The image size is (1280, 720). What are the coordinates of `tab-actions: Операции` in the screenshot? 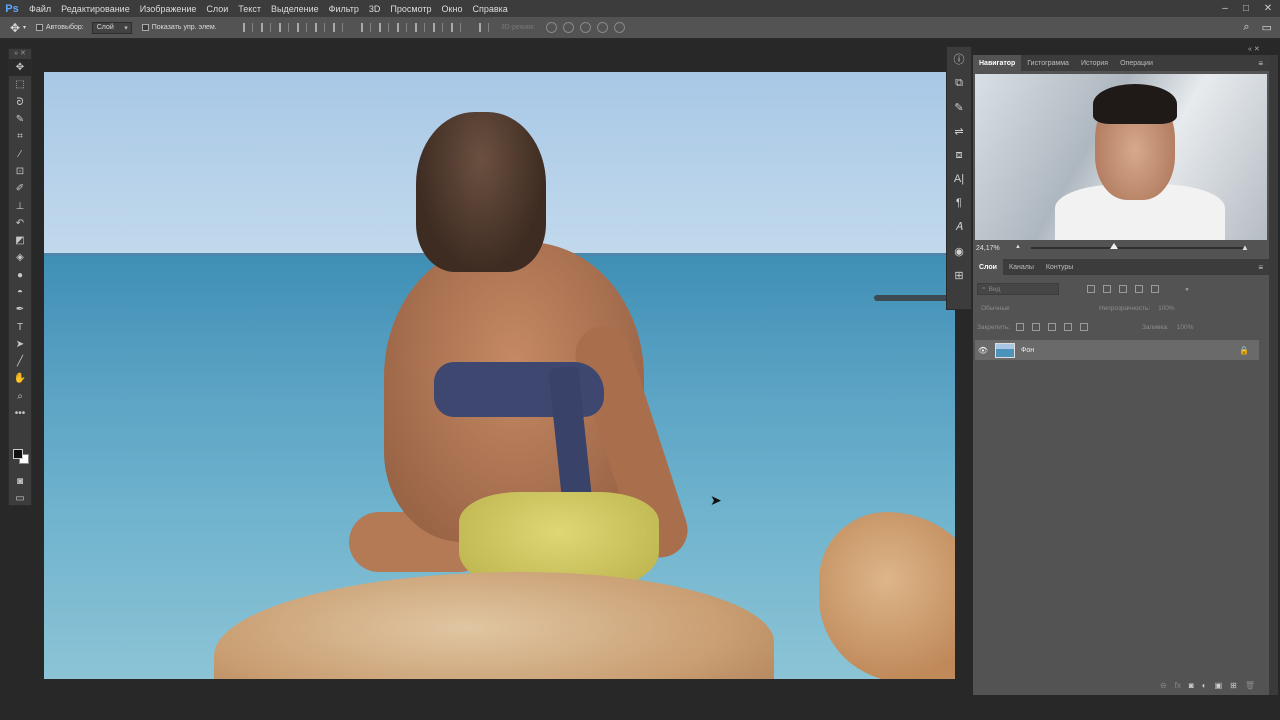 It's located at (1136, 63).